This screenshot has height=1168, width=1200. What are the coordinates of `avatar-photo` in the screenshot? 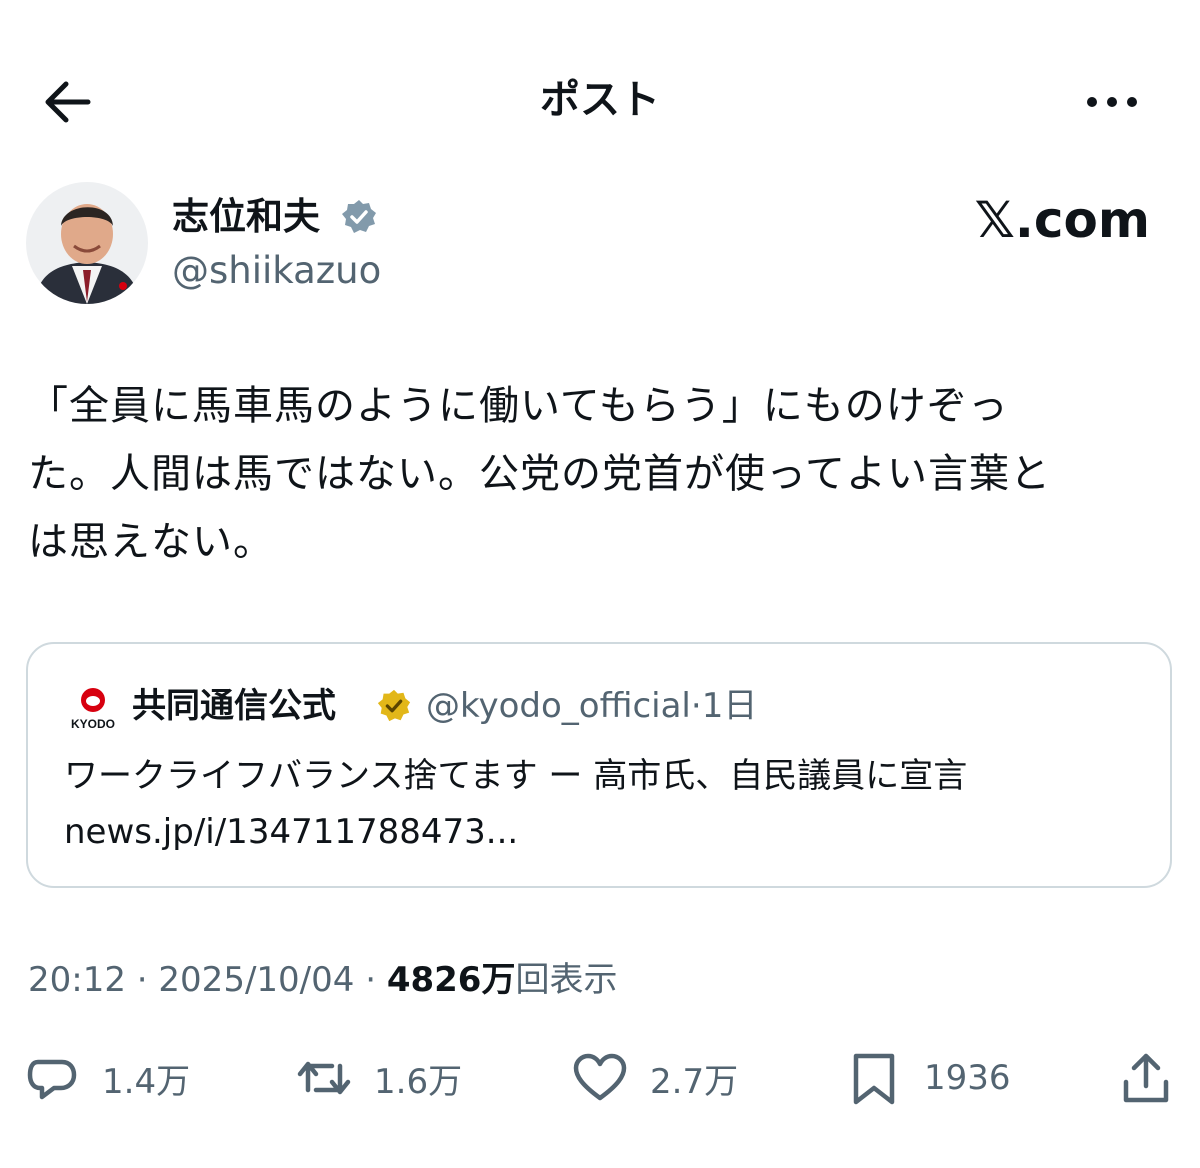 It's located at (87, 243).